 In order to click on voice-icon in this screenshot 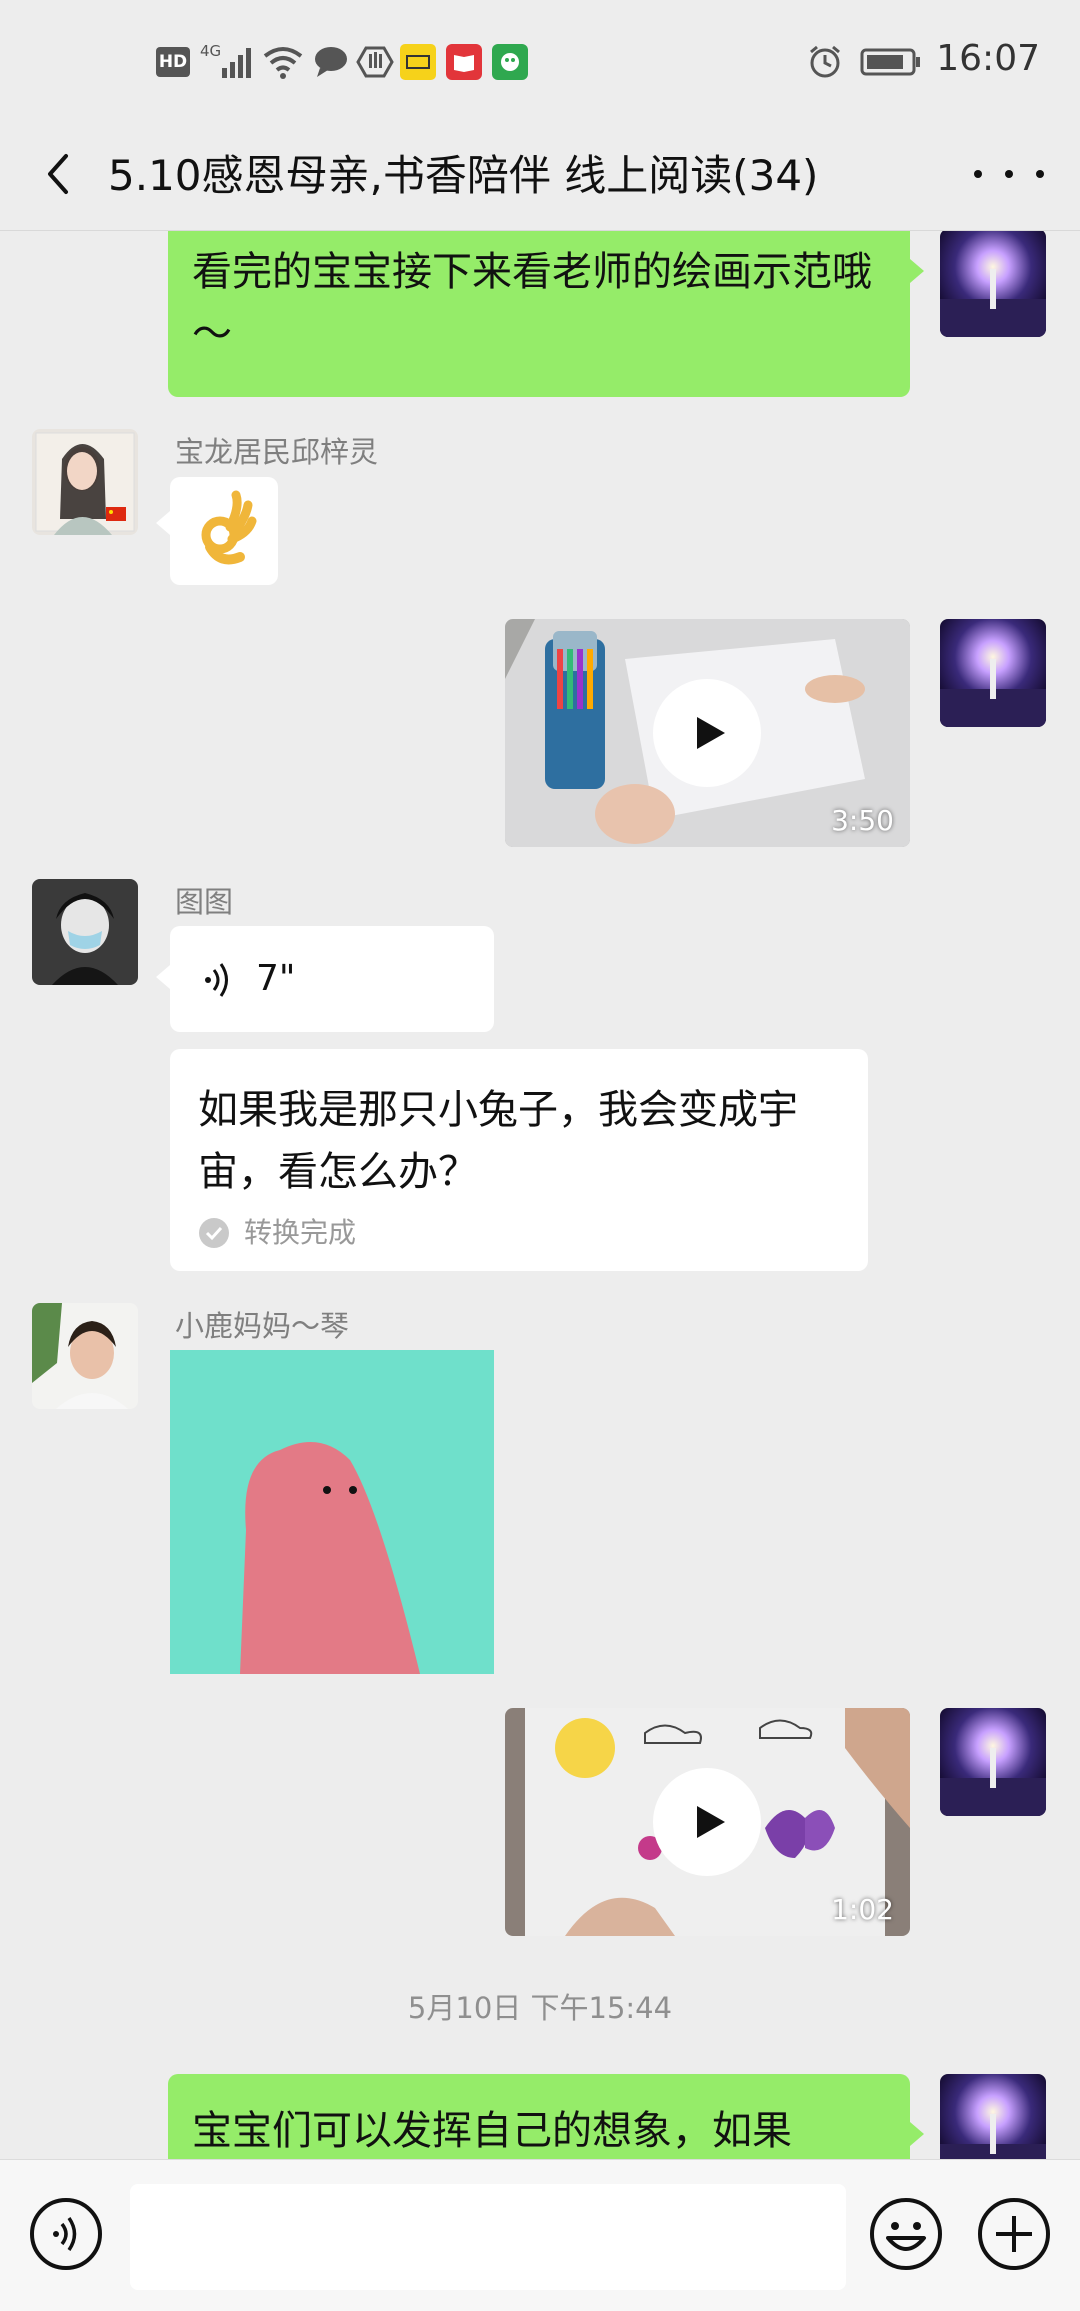, I will do `click(66, 2234)`.